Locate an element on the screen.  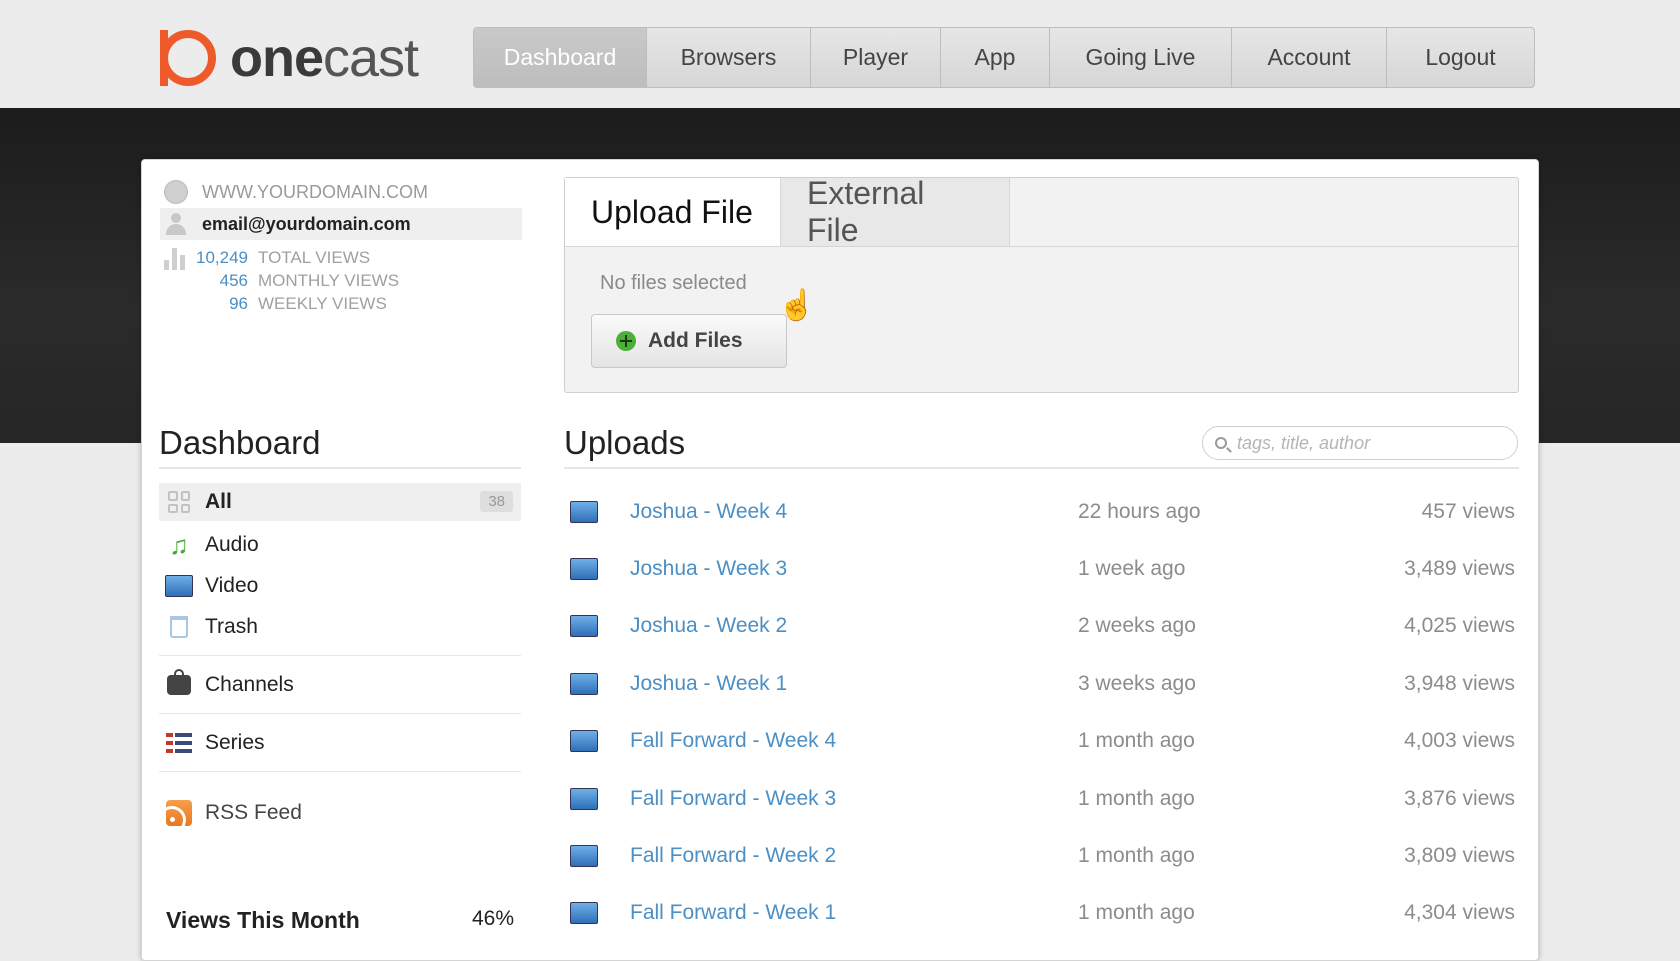
list-item: Joshua - Week 1 3 weeks ago 3,948 views is located at coordinates (1041, 683).